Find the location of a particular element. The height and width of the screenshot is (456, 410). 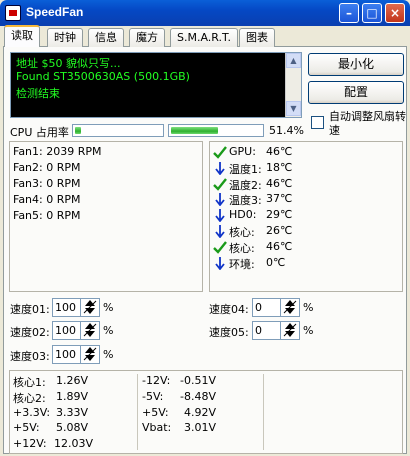

speedfan-app-icon is located at coordinates (13, 13).